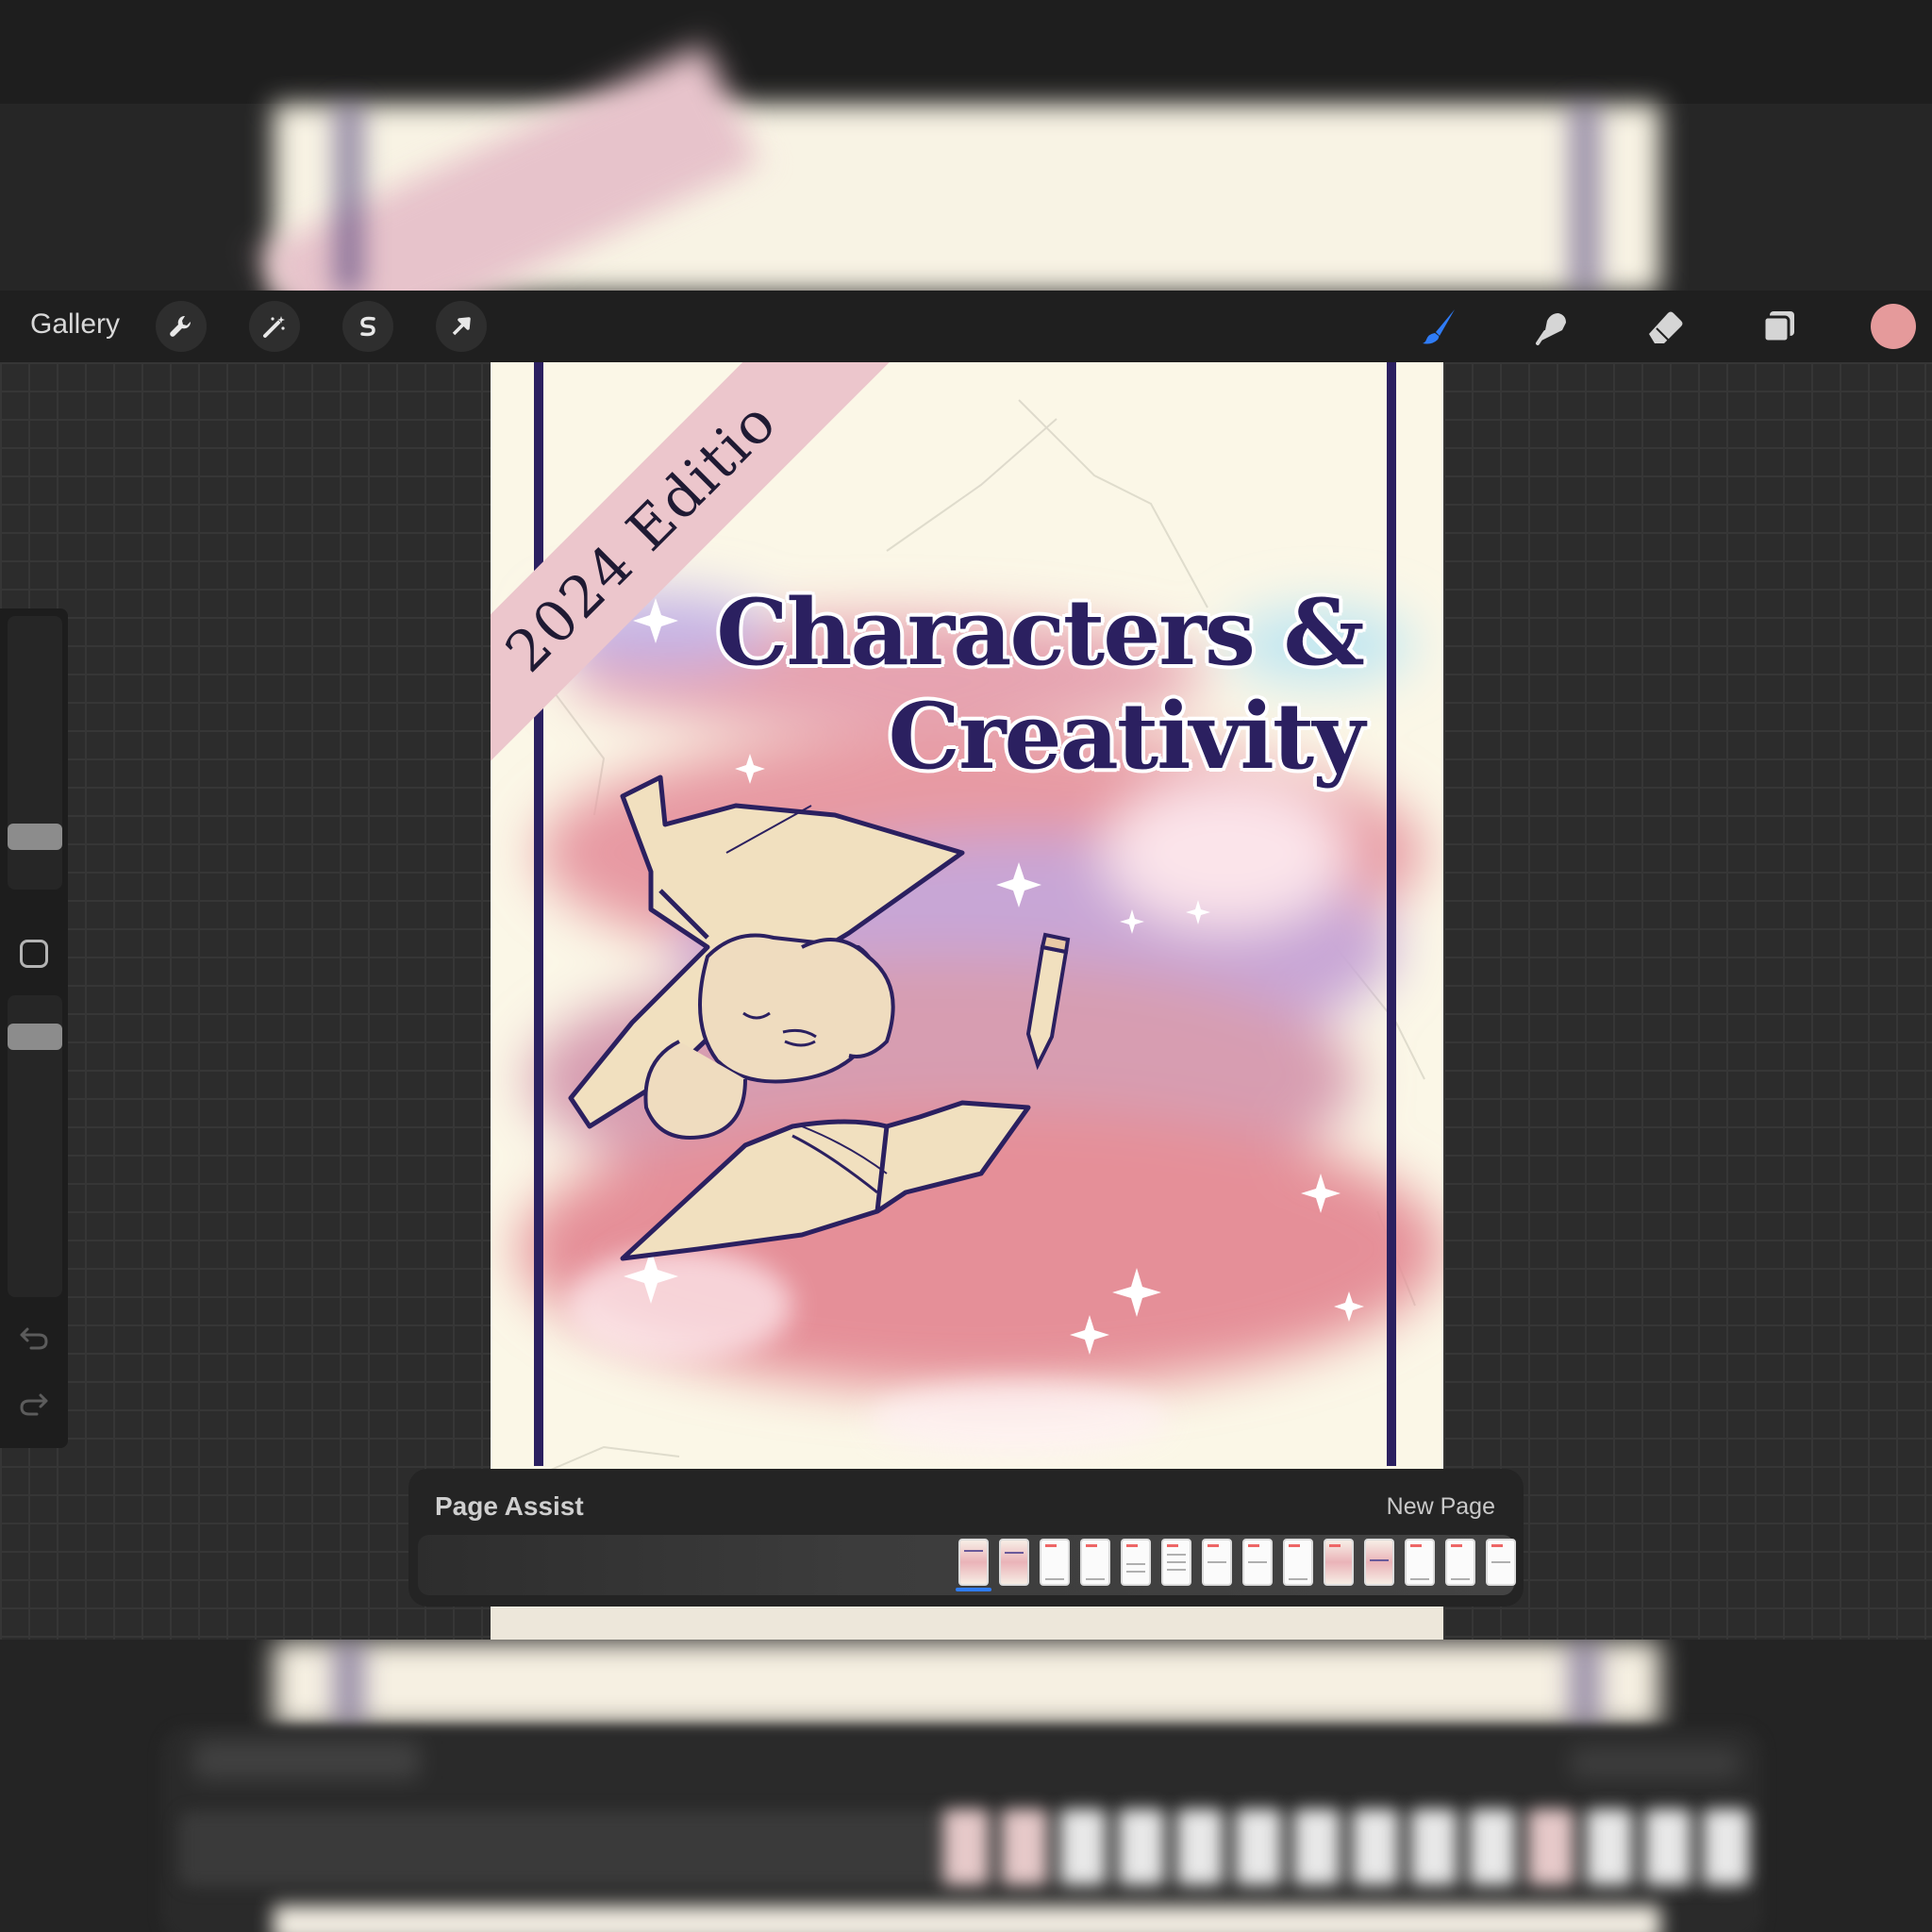  What do you see at coordinates (1392, 914) in the screenshot?
I see `page-border-right` at bounding box center [1392, 914].